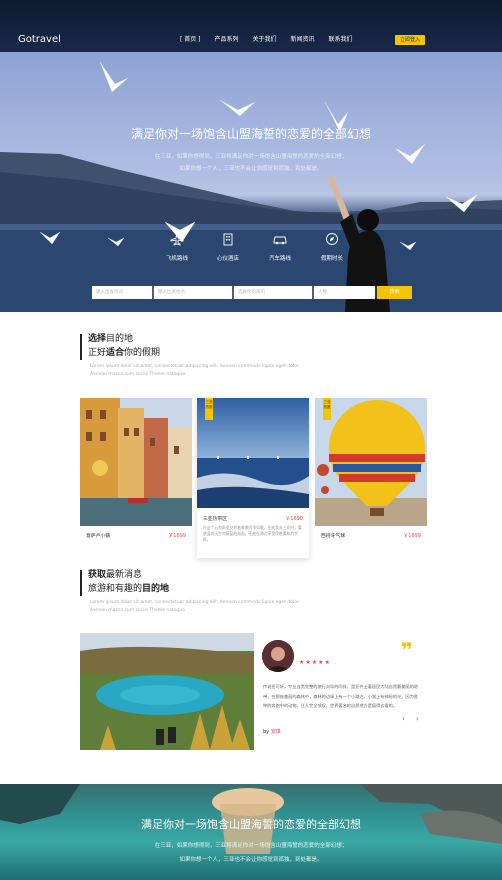 The width and height of the screenshot is (502, 880). What do you see at coordinates (138, 374) in the screenshot?
I see `destination-desc-2: Aenean massa cum sociis Theme natoque.` at bounding box center [138, 374].